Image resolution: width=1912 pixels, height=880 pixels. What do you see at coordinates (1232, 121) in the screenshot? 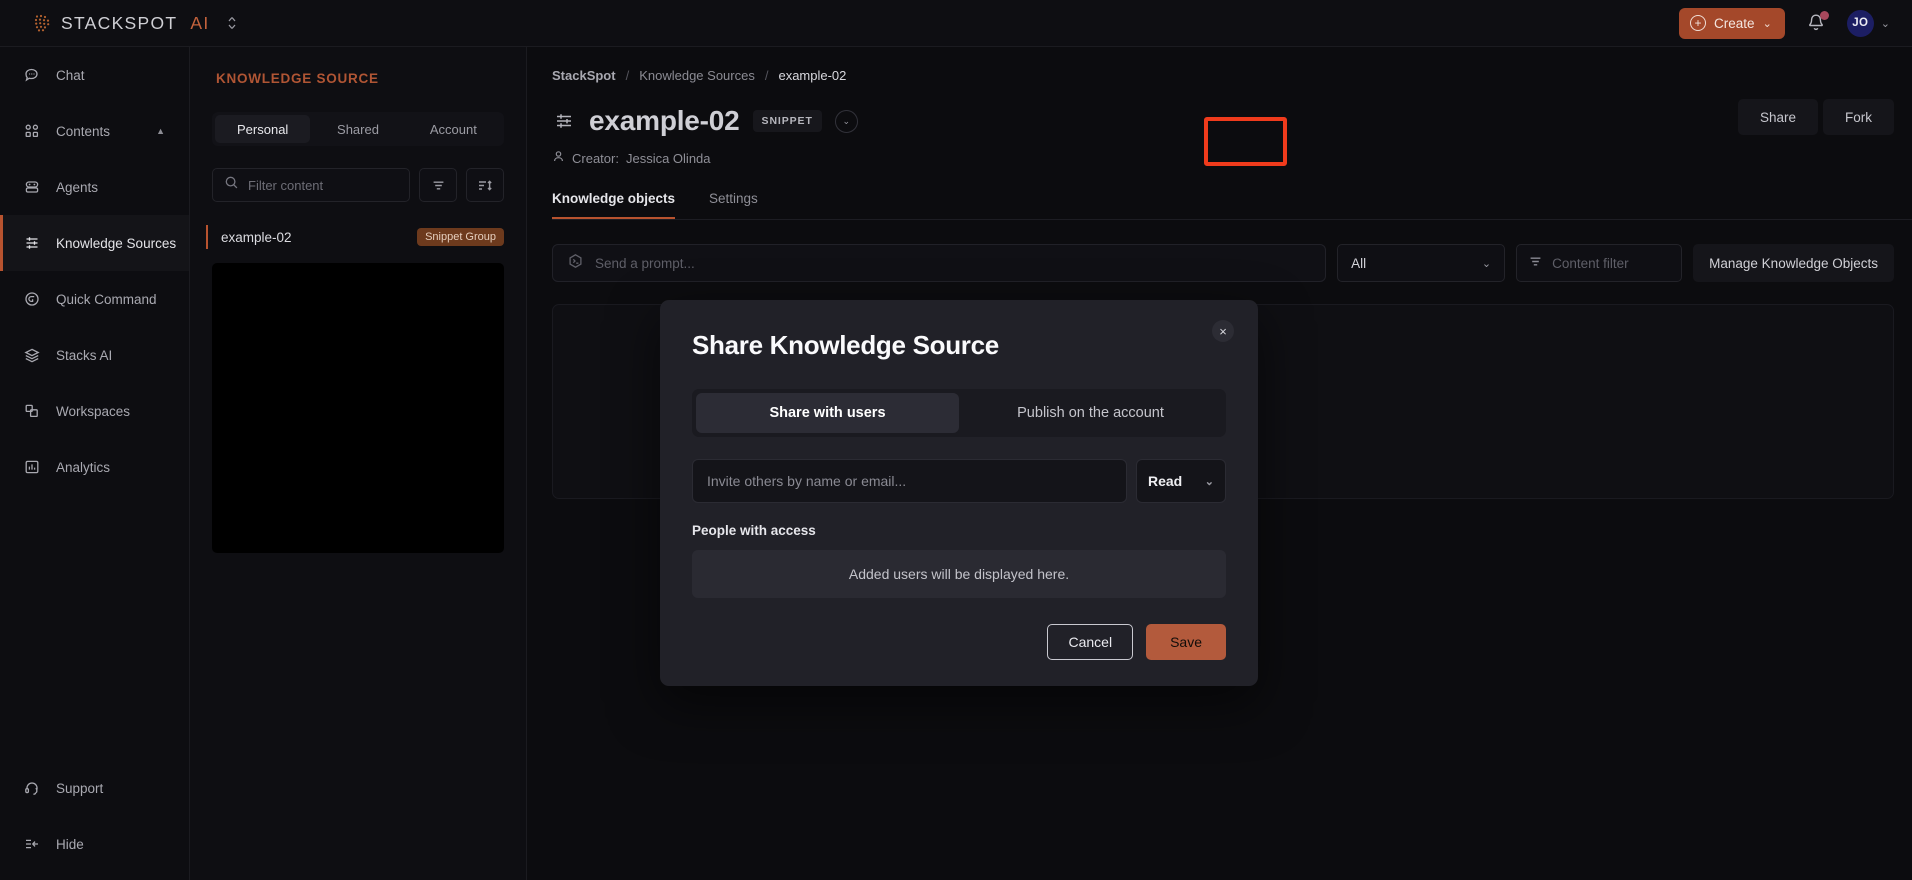
I see `page-title-row: example-02 SNIPPET ⌄` at bounding box center [1232, 121].